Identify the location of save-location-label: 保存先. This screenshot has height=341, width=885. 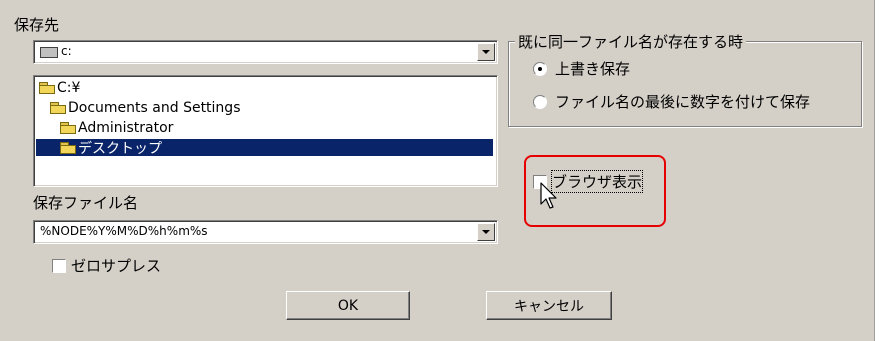
(37, 25).